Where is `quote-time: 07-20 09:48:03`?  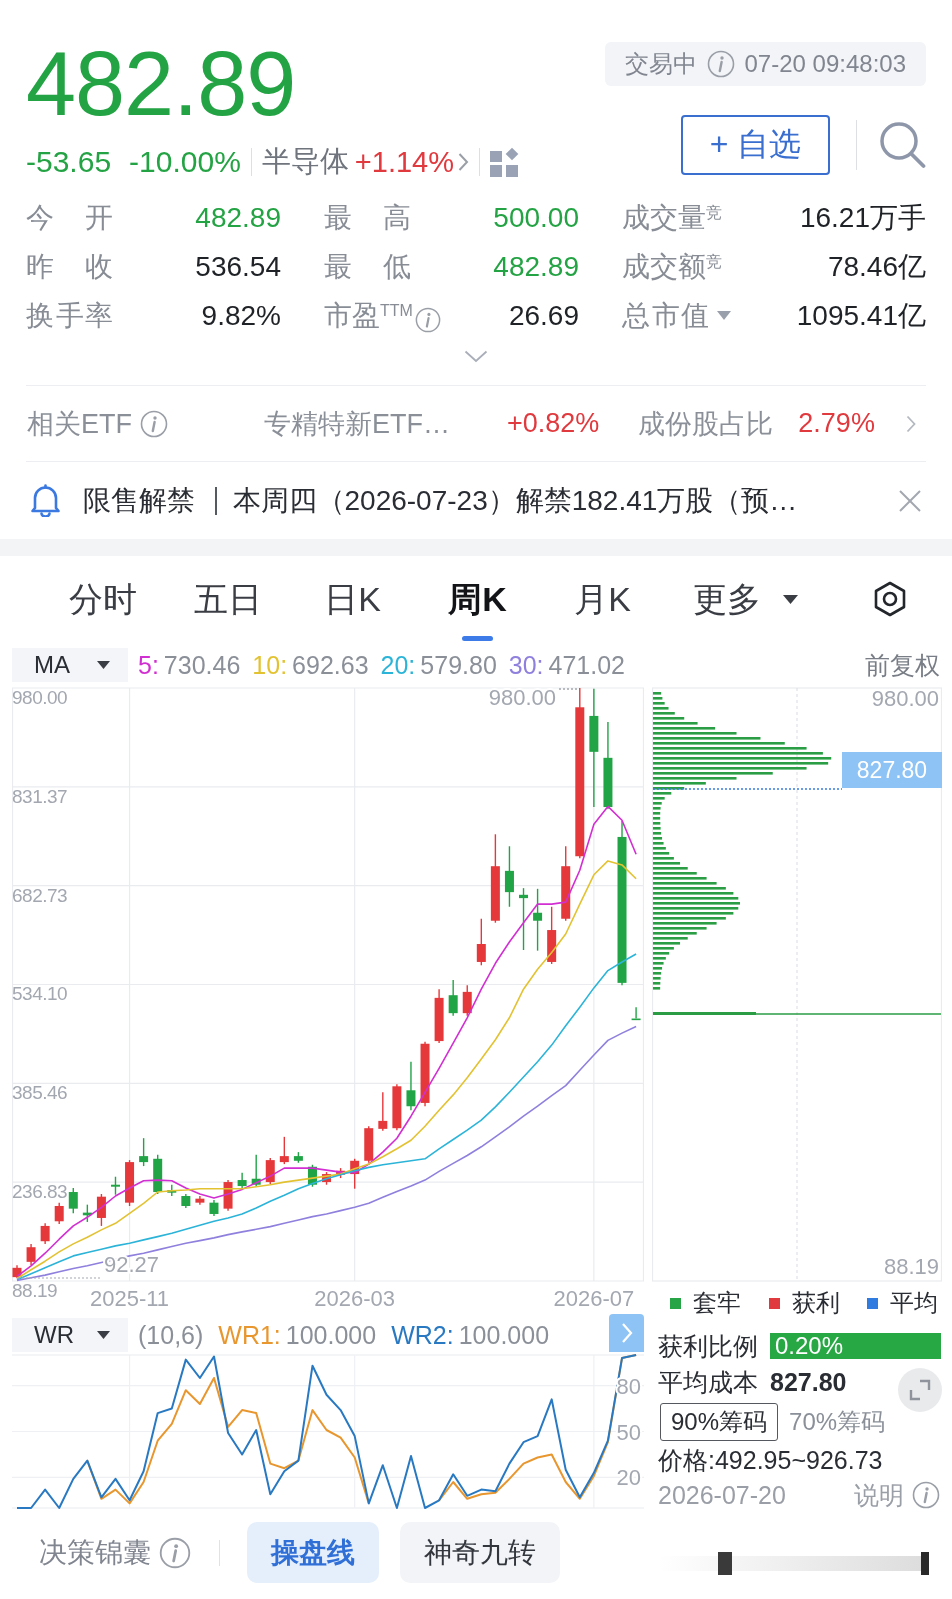
quote-time: 07-20 09:48:03 is located at coordinates (825, 64).